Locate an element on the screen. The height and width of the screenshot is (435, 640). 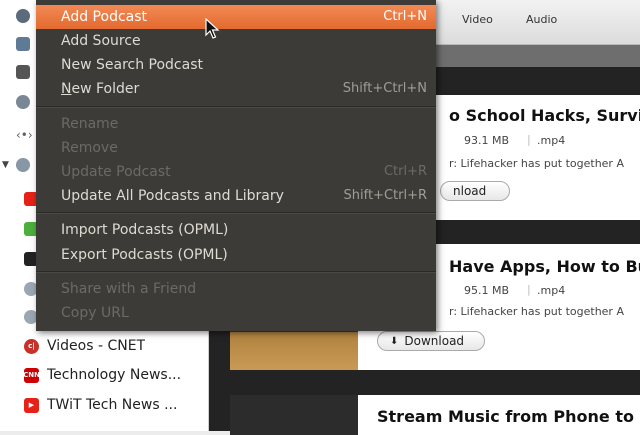
youtube-icon: ▶ is located at coordinates (31, 405).